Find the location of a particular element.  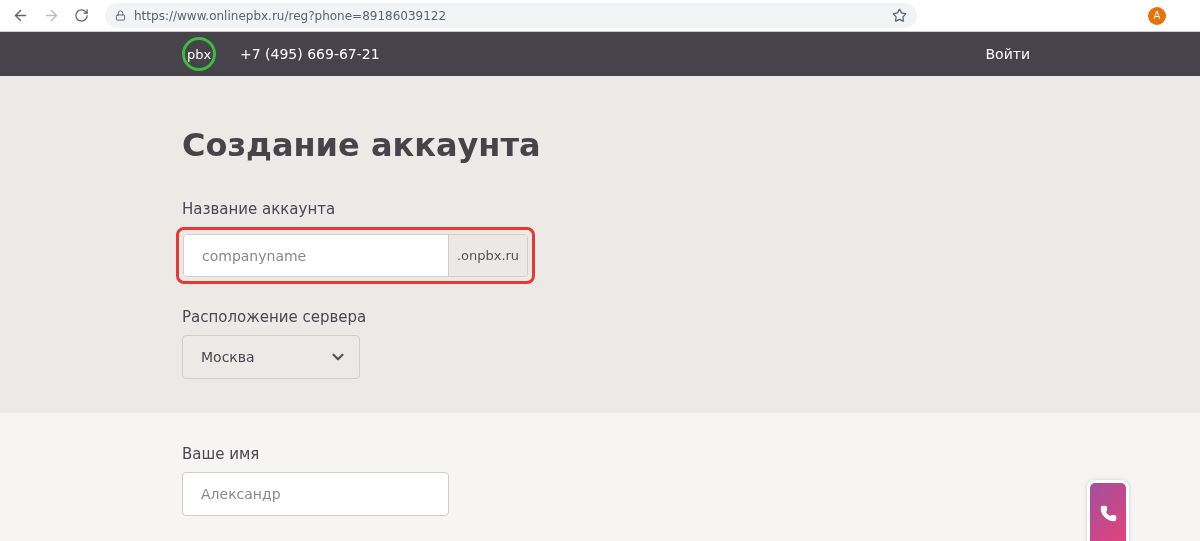

address-bar: https://www.onlinepbx.ru/reg?phone=89186039122 is located at coordinates (511, 15).